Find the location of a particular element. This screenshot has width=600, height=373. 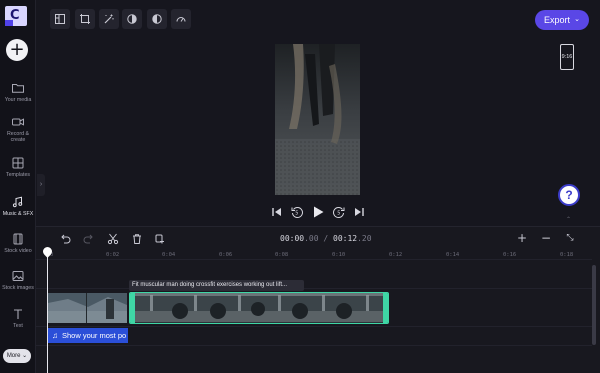

chevron-down-icon: ⌄ is located at coordinates (577, 19).